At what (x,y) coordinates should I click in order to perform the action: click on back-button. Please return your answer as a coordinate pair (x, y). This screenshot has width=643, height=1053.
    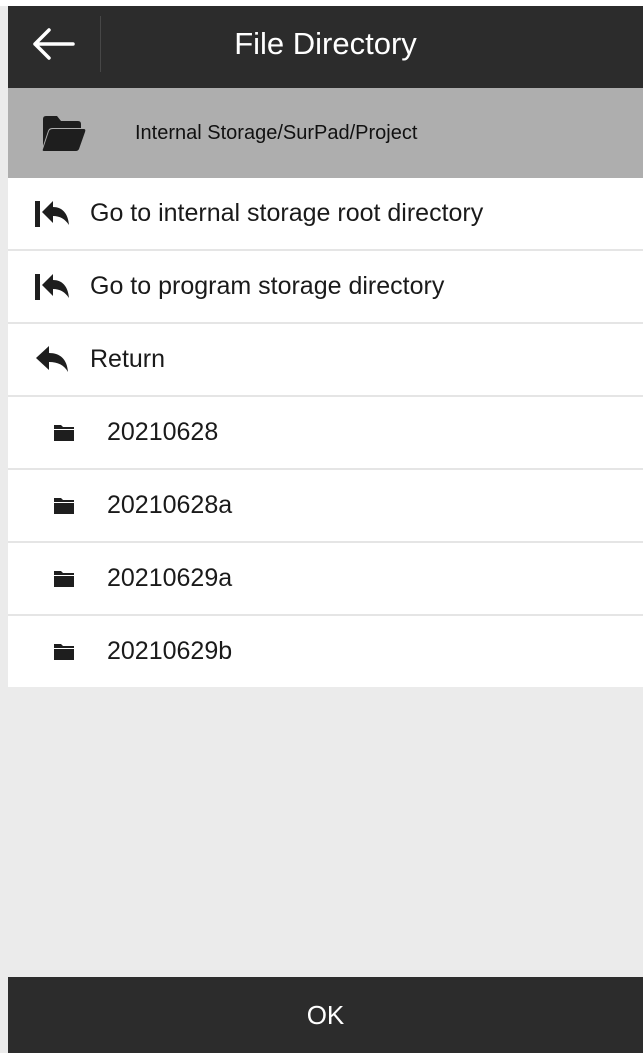
    Looking at the image, I should click on (53, 44).